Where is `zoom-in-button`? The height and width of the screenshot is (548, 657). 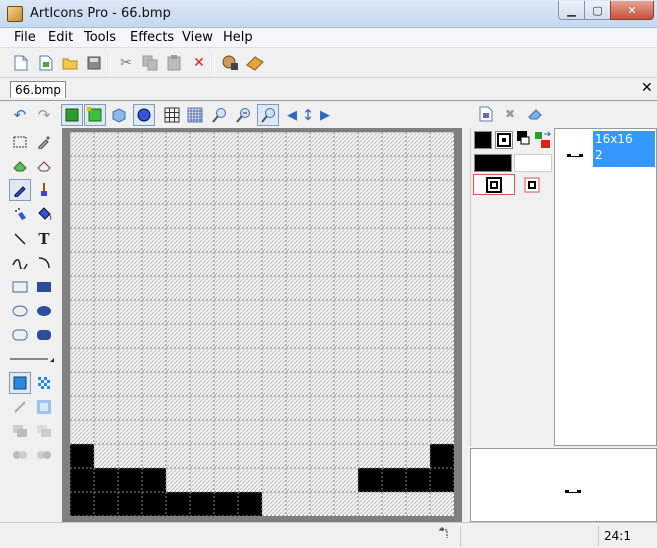 zoom-in-button is located at coordinates (219, 115).